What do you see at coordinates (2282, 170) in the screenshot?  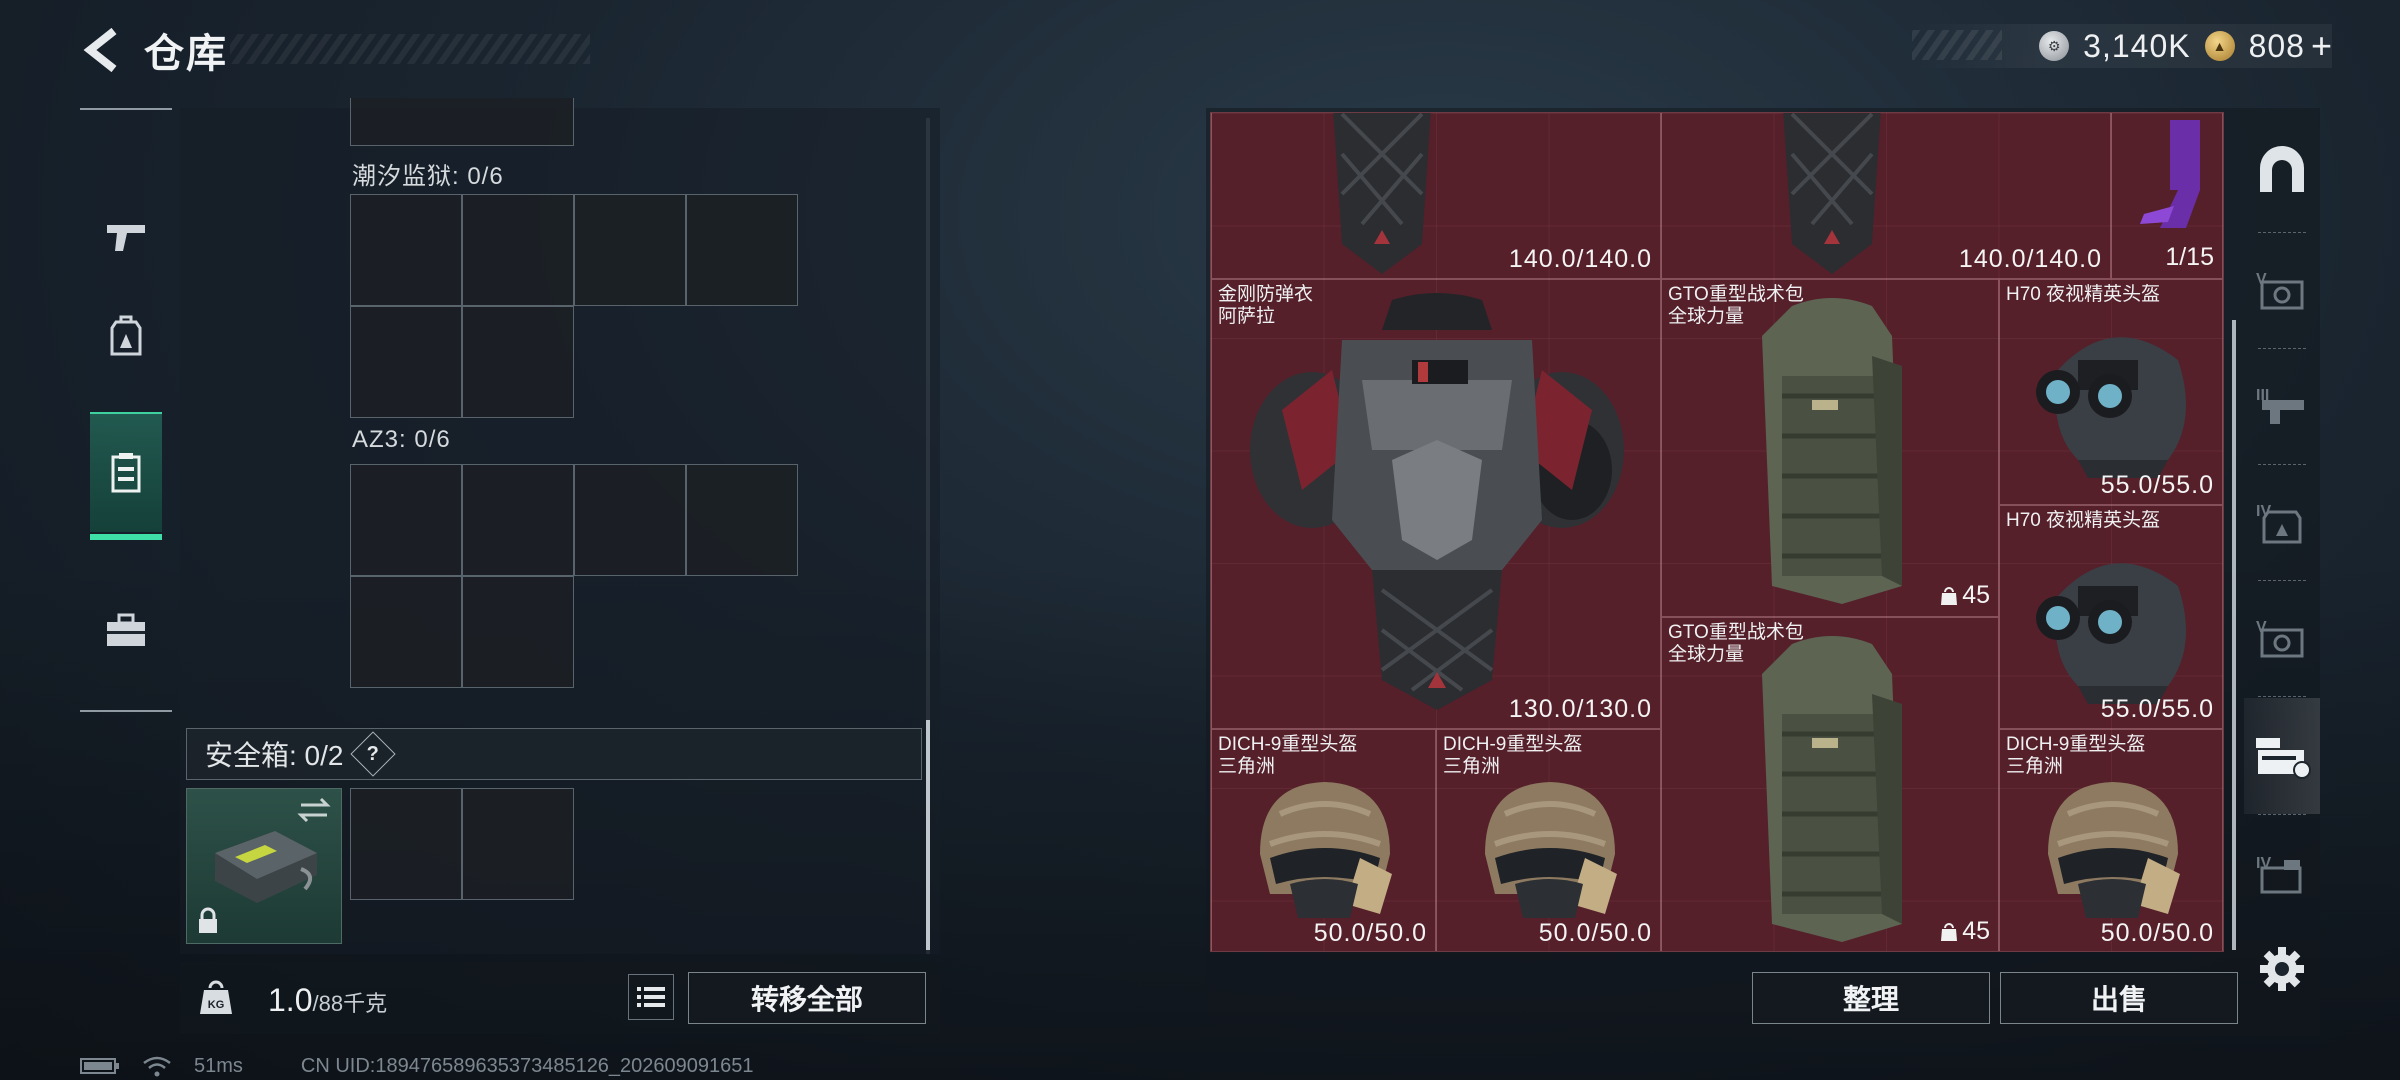 I see `storage-tab-all` at bounding box center [2282, 170].